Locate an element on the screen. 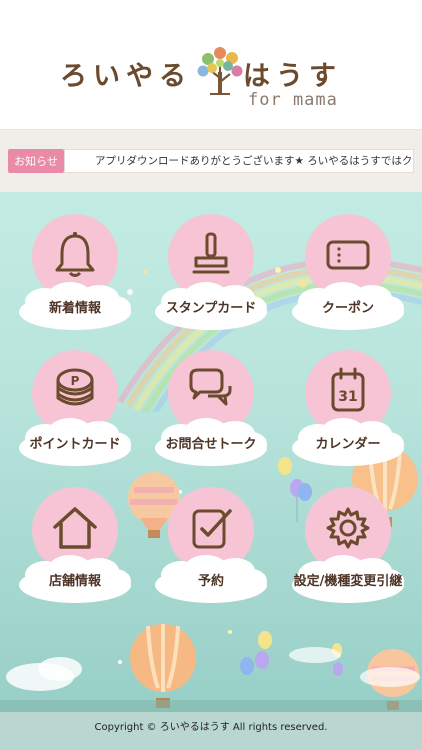  svg-text: P is located at coordinates (75, 381).